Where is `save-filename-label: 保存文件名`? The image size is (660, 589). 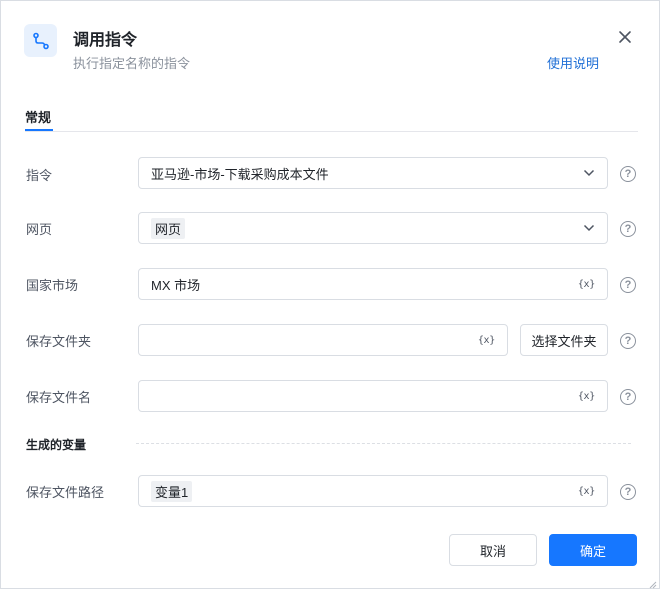 save-filename-label: 保存文件名 is located at coordinates (59, 397).